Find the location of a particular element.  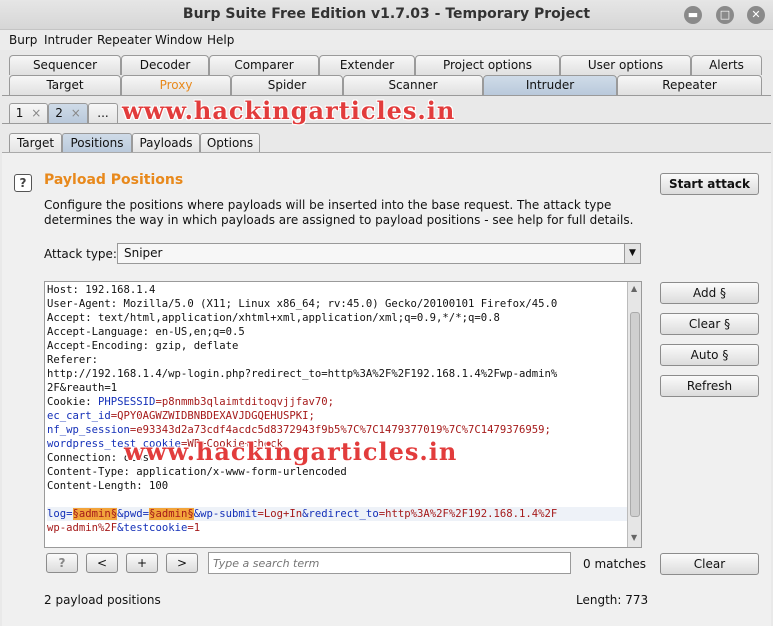

add-marker-button: Add § is located at coordinates (709, 293).